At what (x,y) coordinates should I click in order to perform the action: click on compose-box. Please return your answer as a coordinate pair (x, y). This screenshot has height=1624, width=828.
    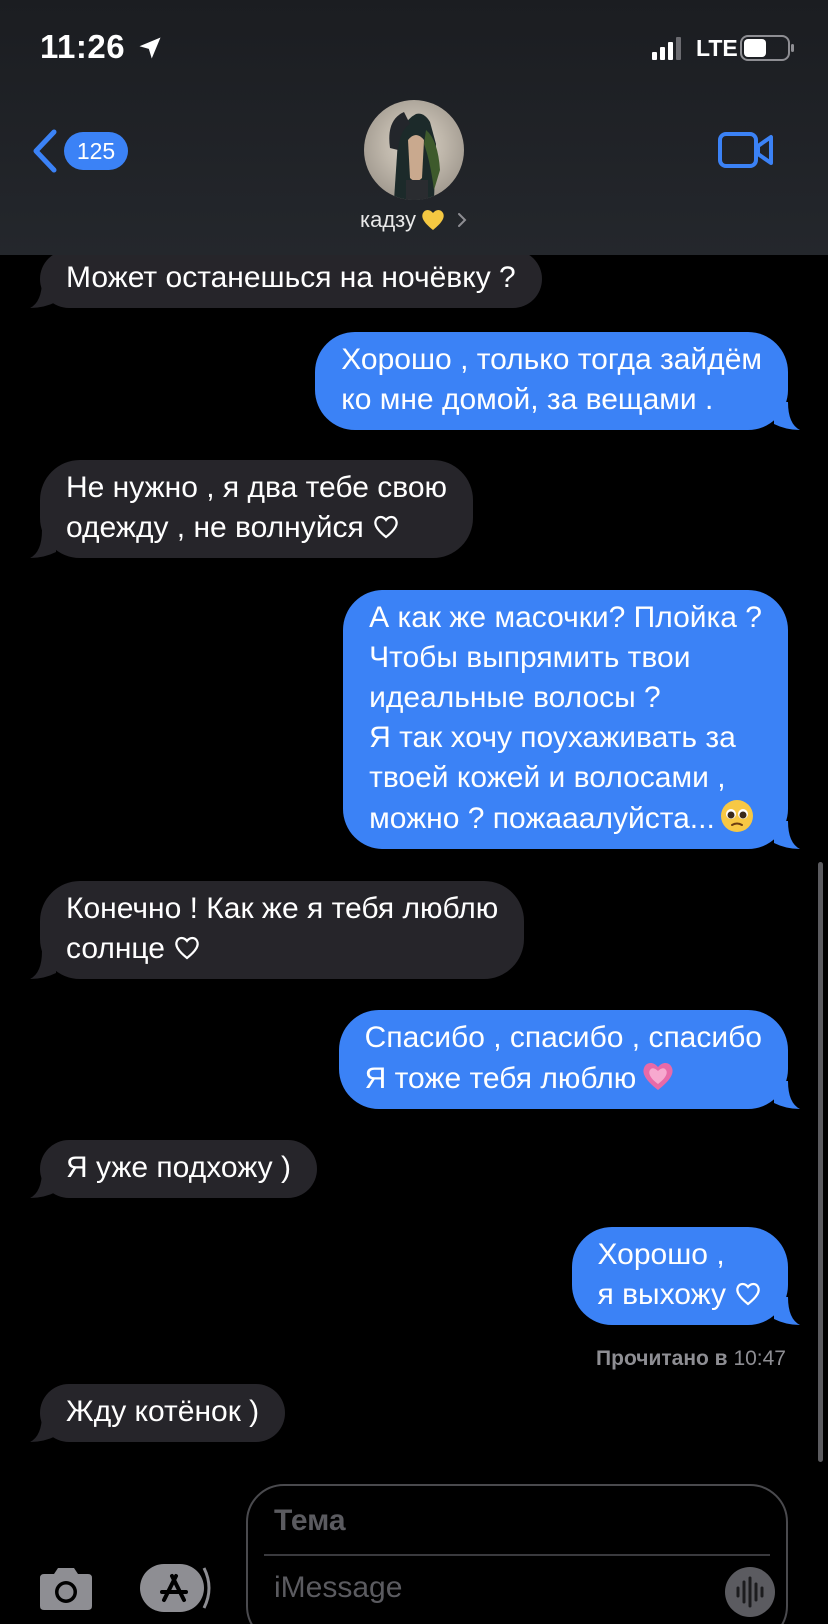
    Looking at the image, I should click on (517, 1554).